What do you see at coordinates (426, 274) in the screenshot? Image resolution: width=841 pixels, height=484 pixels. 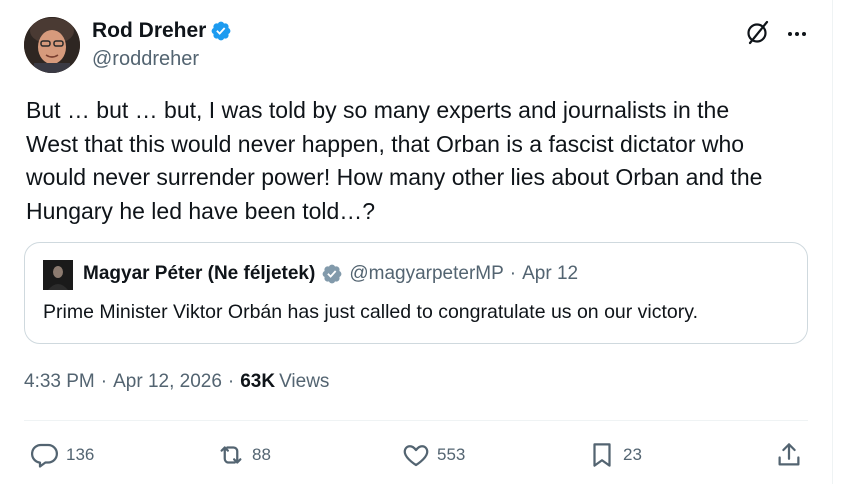 I see `quoted-author-handle: @magyarpeterMP` at bounding box center [426, 274].